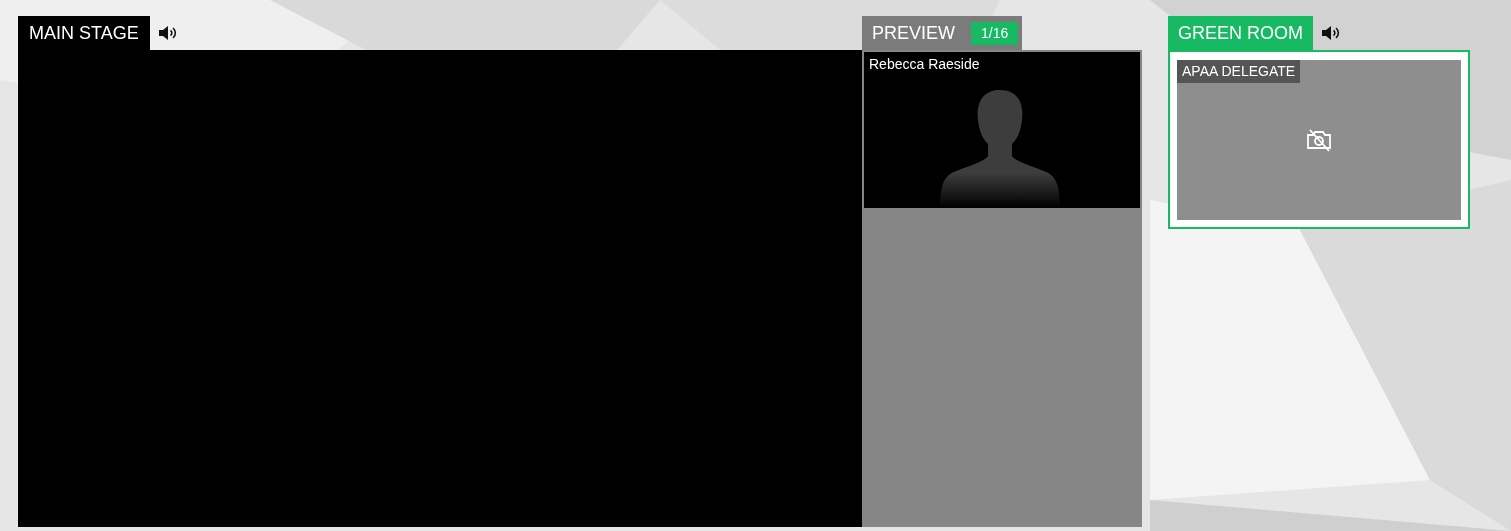 This screenshot has width=1511, height=531. I want to click on preview-title: PREVIEW, so click(913, 33).